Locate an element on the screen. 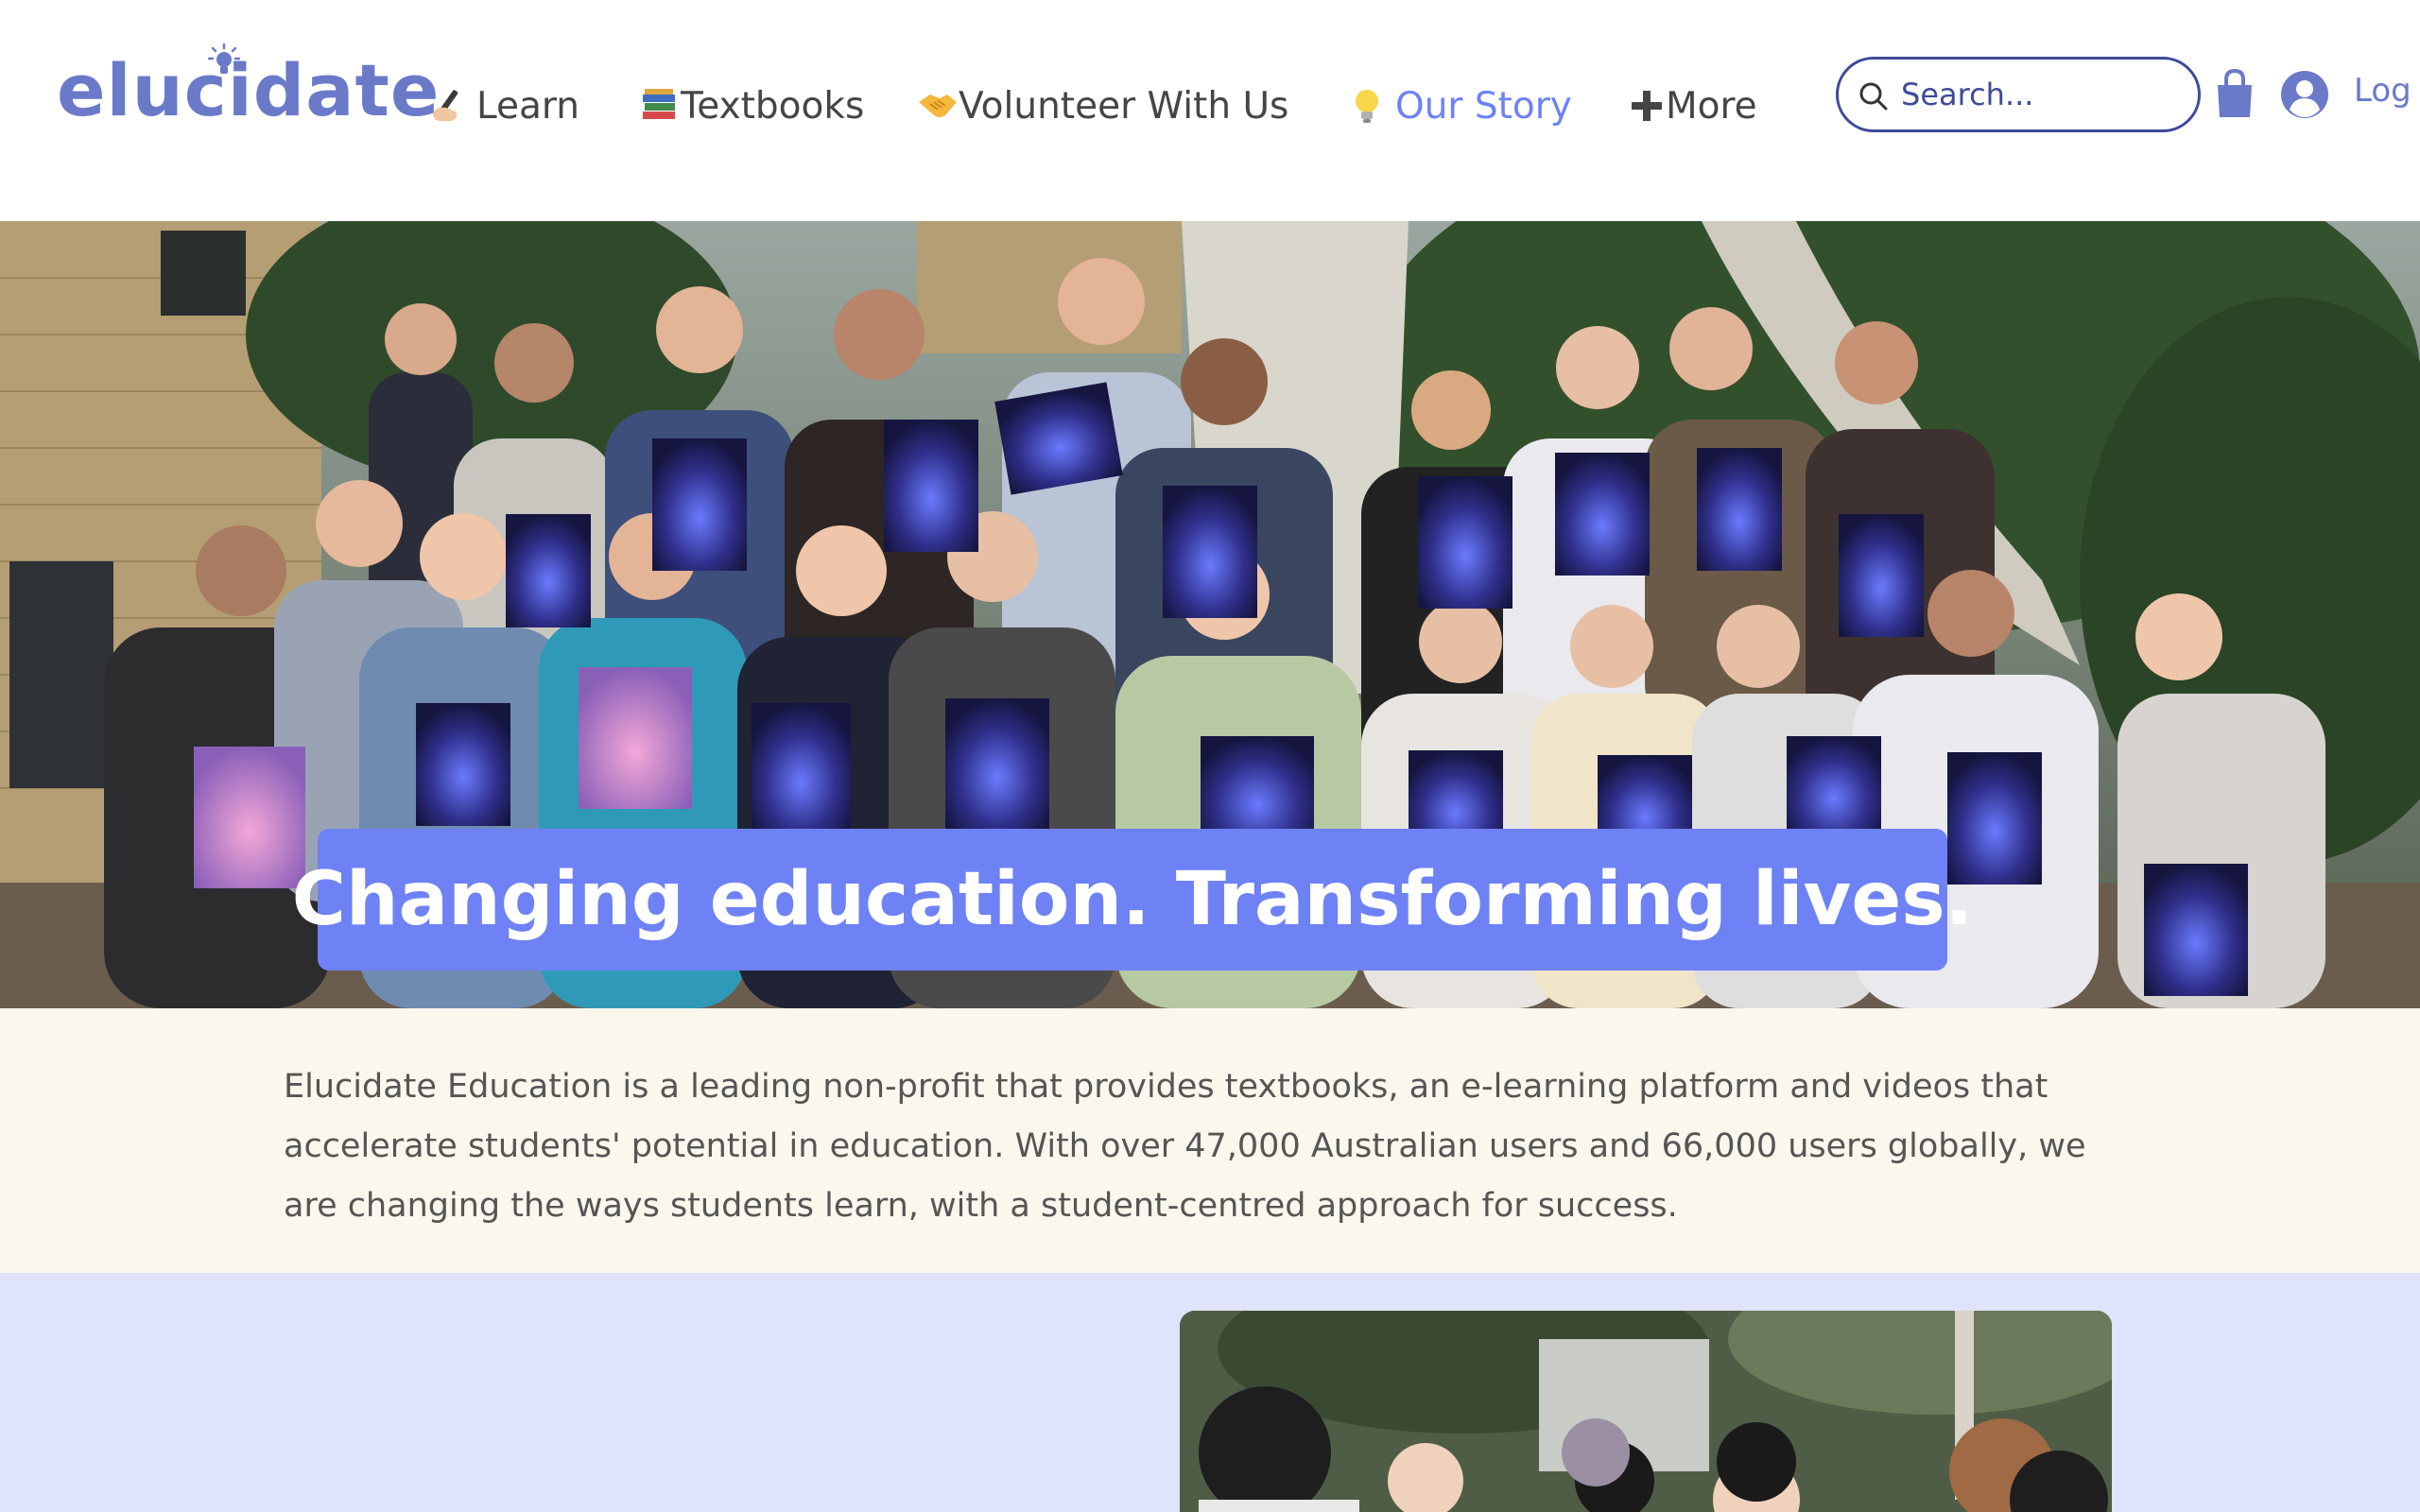 This screenshot has height=1512, width=2420. hero-tagline: Changing education. Transforming lives. is located at coordinates (1132, 899).